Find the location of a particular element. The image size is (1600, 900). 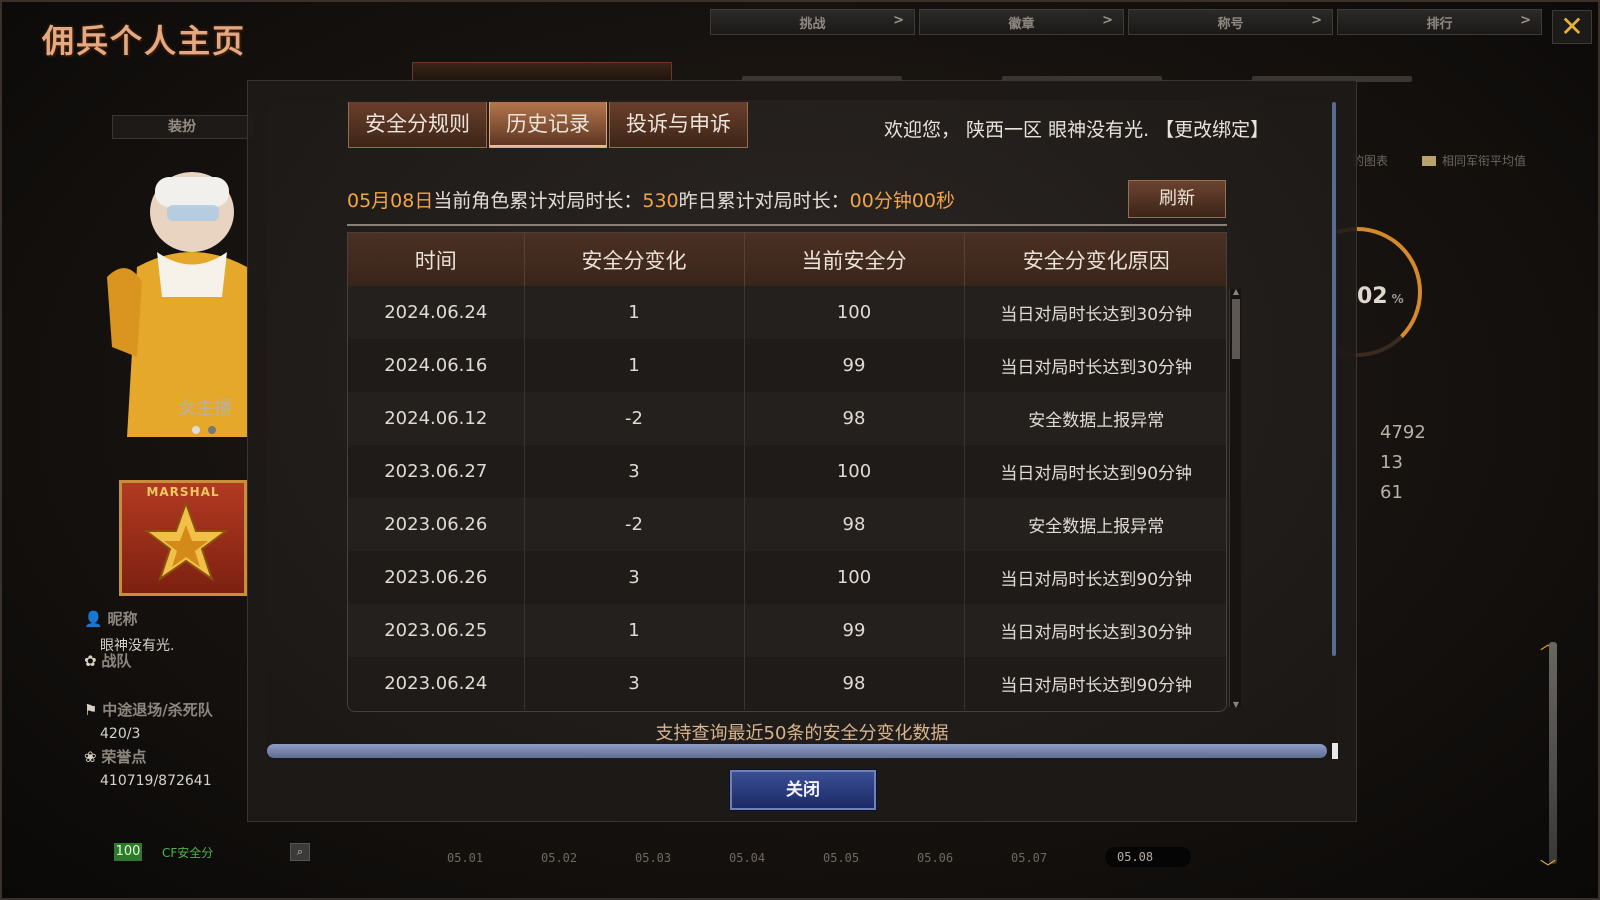

top-tab-bar: 挑战 > 徽章 > 称号 > 排行 > is located at coordinates (1126, 22).